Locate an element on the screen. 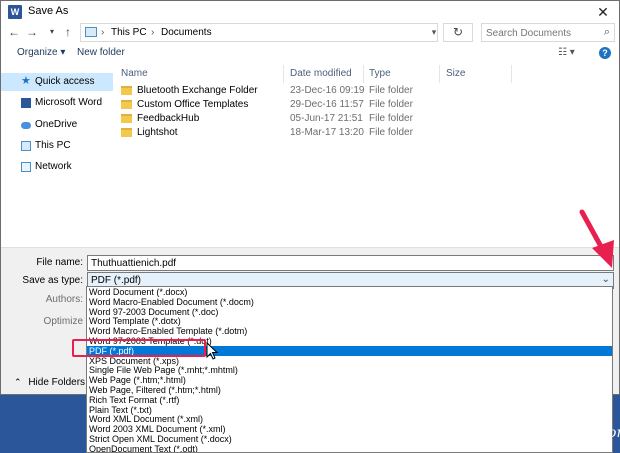 This screenshot has width=620, height=453. sidebar-item-label: Microsoft Word is located at coordinates (69, 102).